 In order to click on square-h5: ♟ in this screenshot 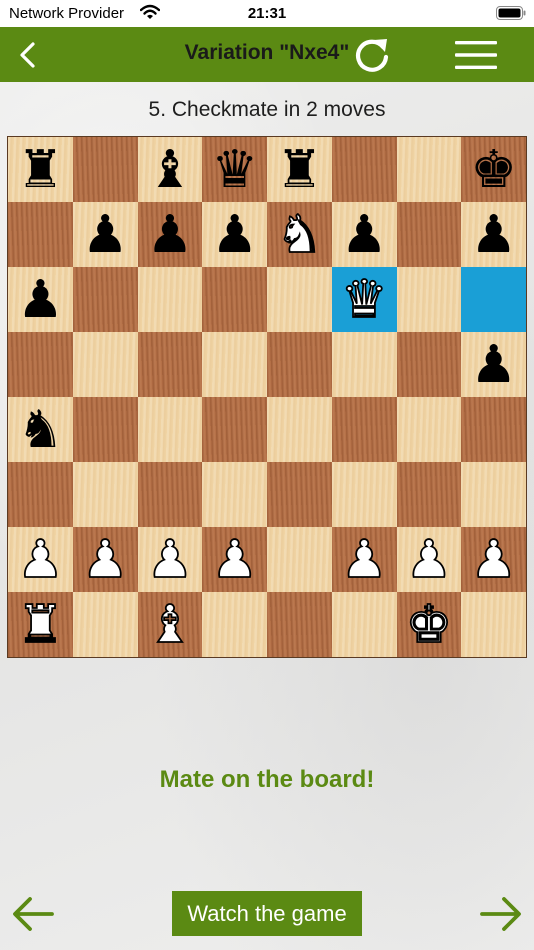, I will do `click(493, 364)`.